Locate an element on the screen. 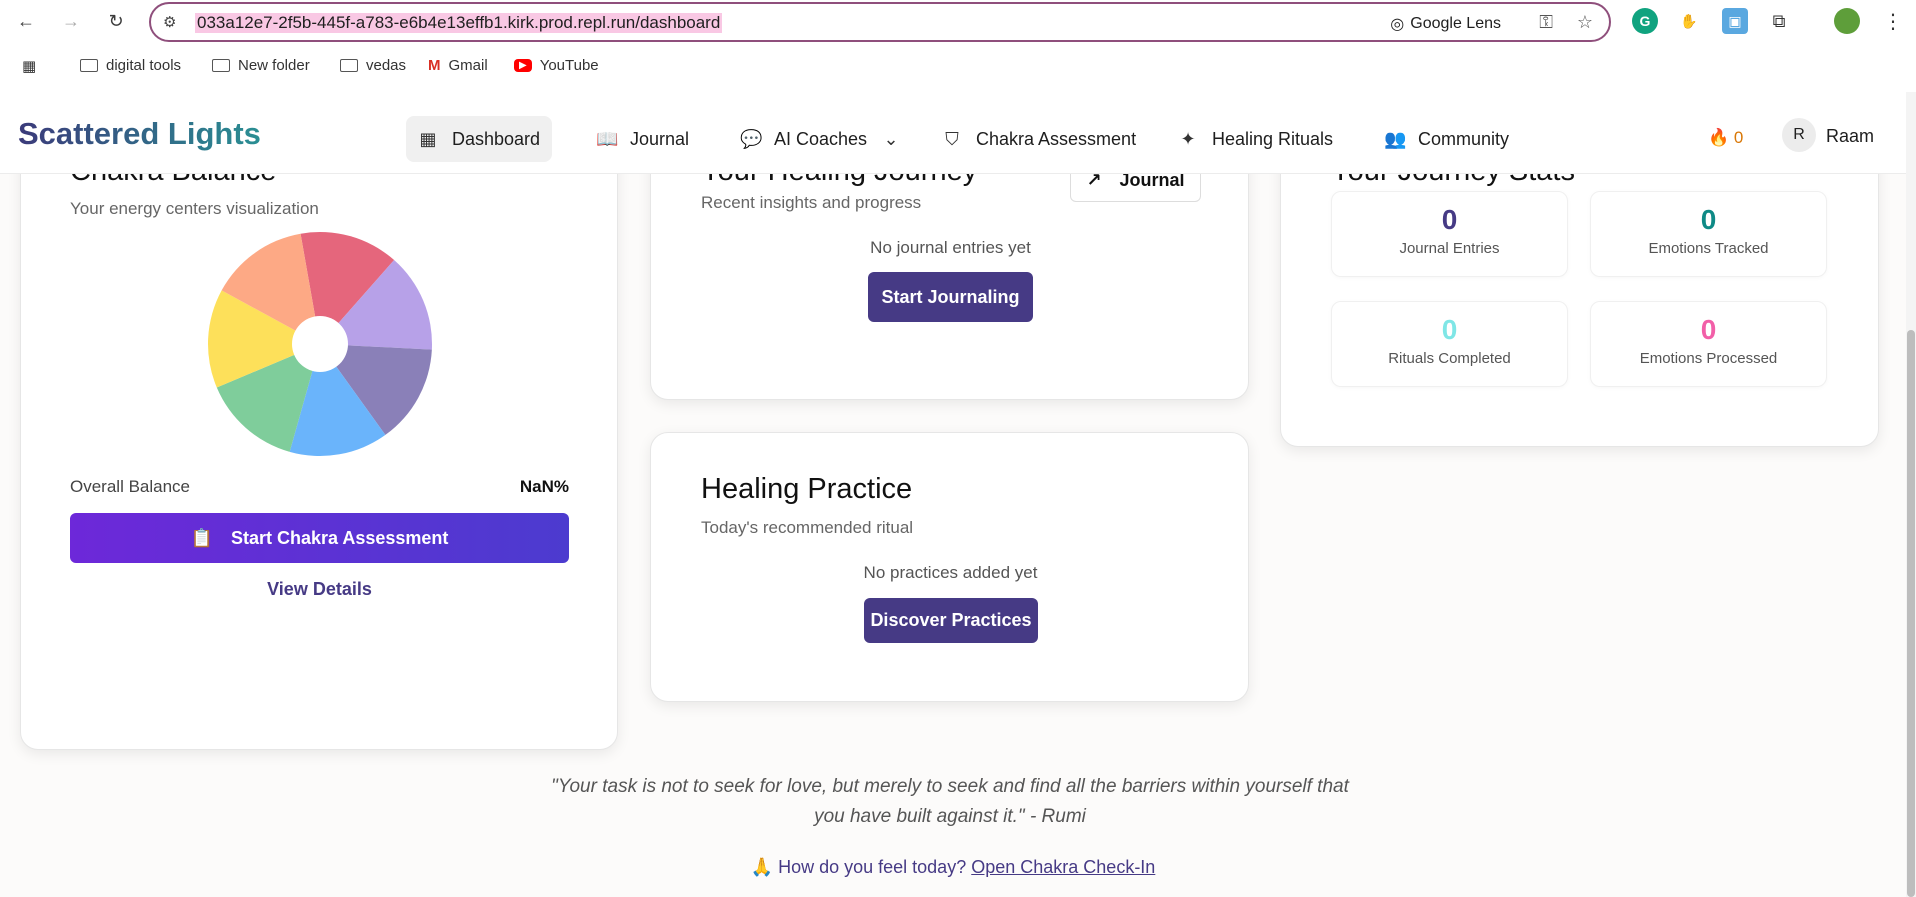  nav-label: AI Coaches is located at coordinates (821, 138).